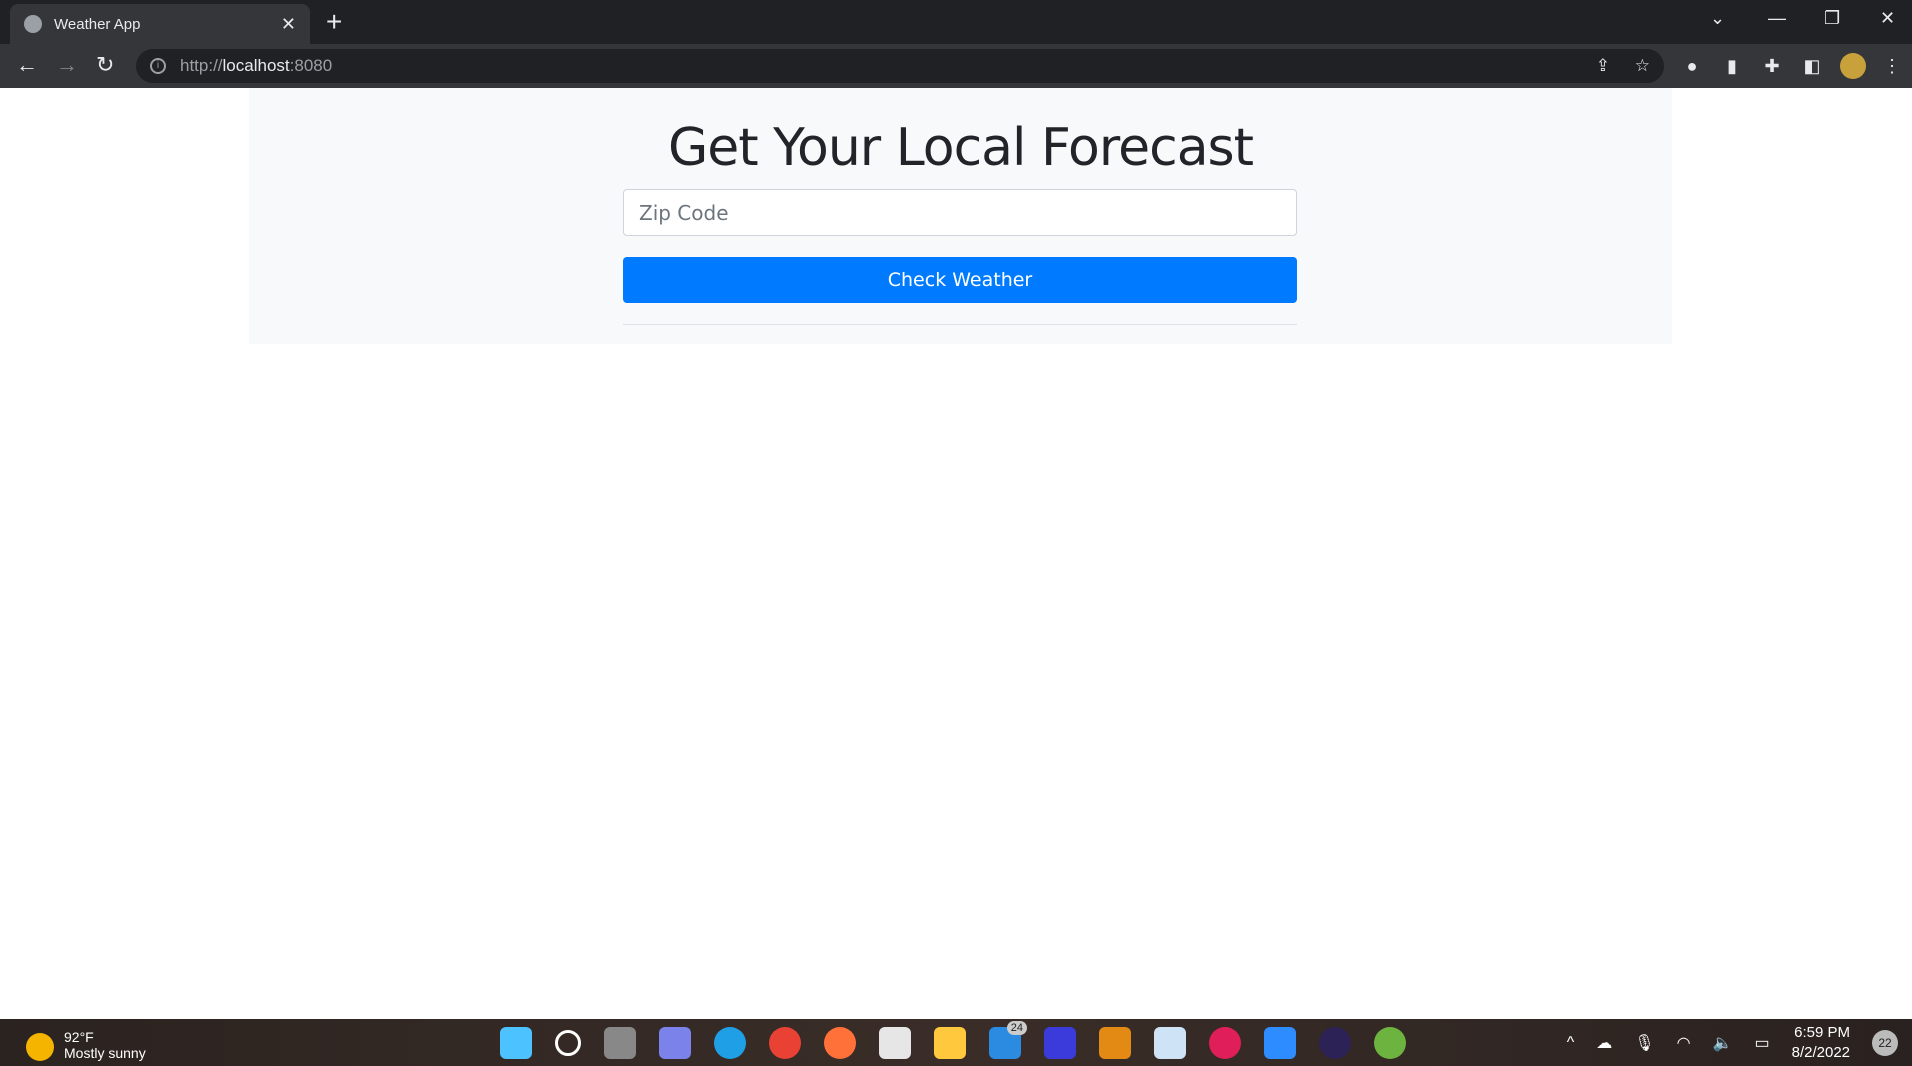 The width and height of the screenshot is (1912, 1066). Describe the element at coordinates (1732, 66) in the screenshot. I see `reader-icon: ▮` at that location.